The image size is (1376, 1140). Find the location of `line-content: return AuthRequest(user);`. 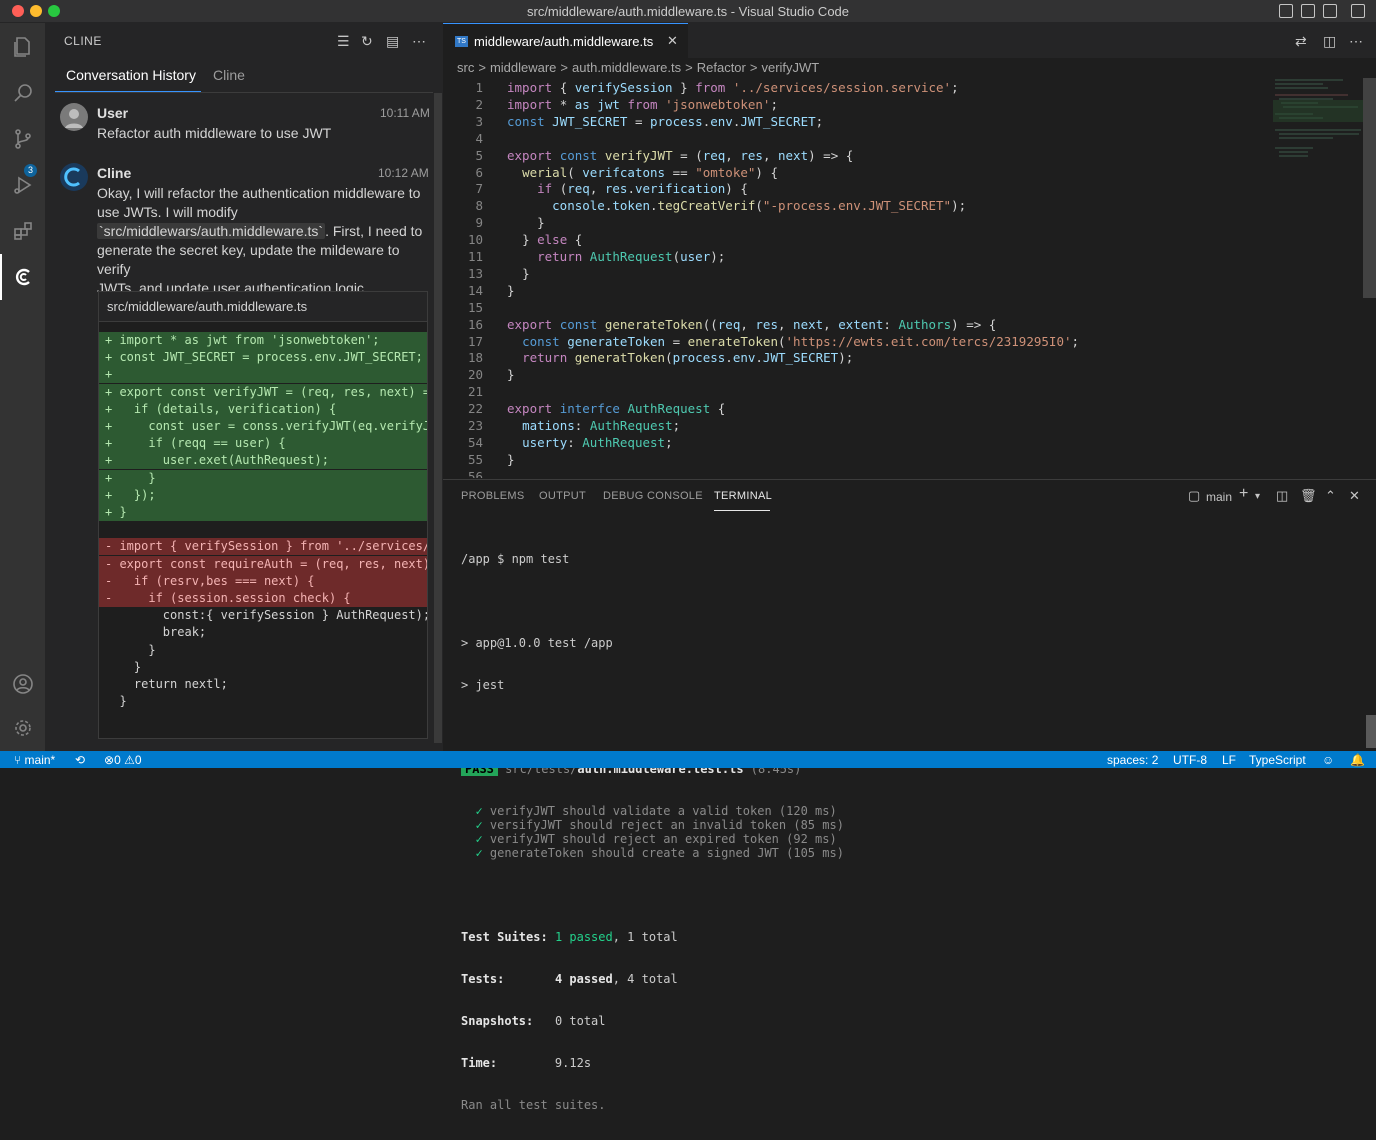

line-content: return AuthRequest(user); is located at coordinates (631, 256).